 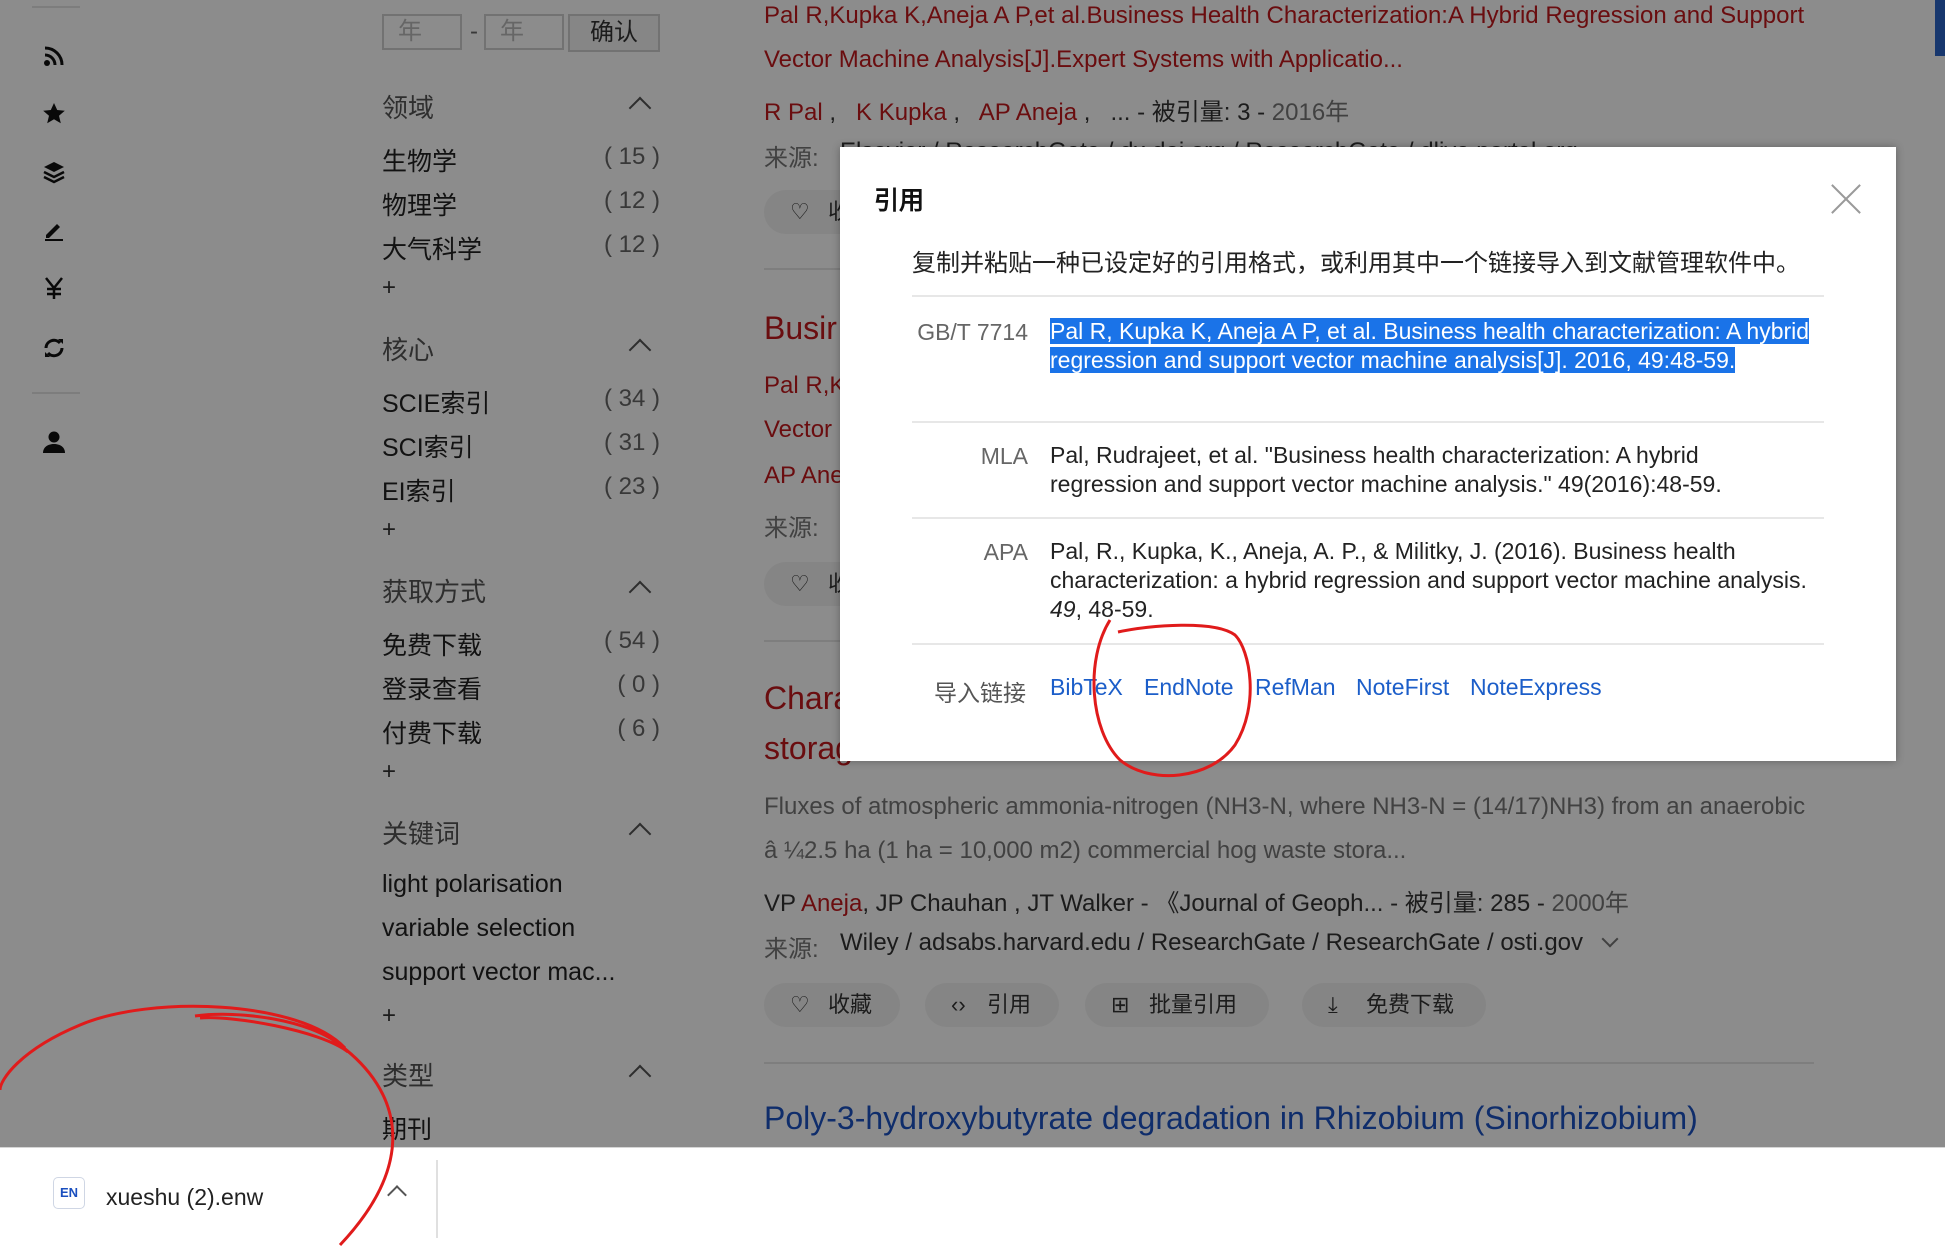 I want to click on import-endnote-link: EndNote, so click(x=1189, y=687).